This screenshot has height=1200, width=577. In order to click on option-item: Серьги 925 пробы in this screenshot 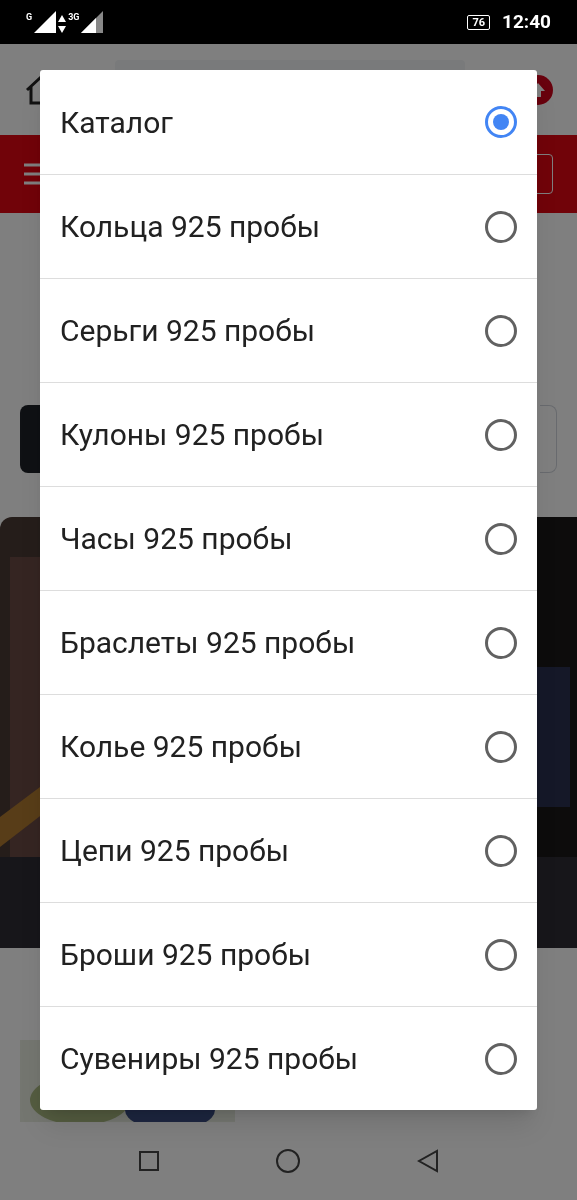, I will do `click(288, 330)`.